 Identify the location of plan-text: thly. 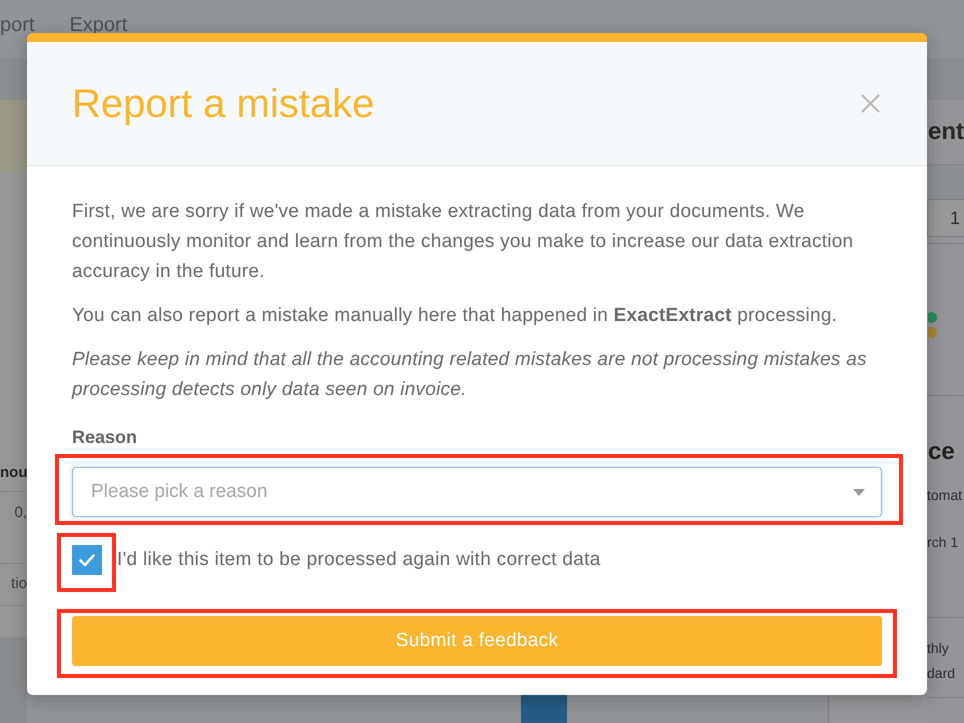
(938, 648).